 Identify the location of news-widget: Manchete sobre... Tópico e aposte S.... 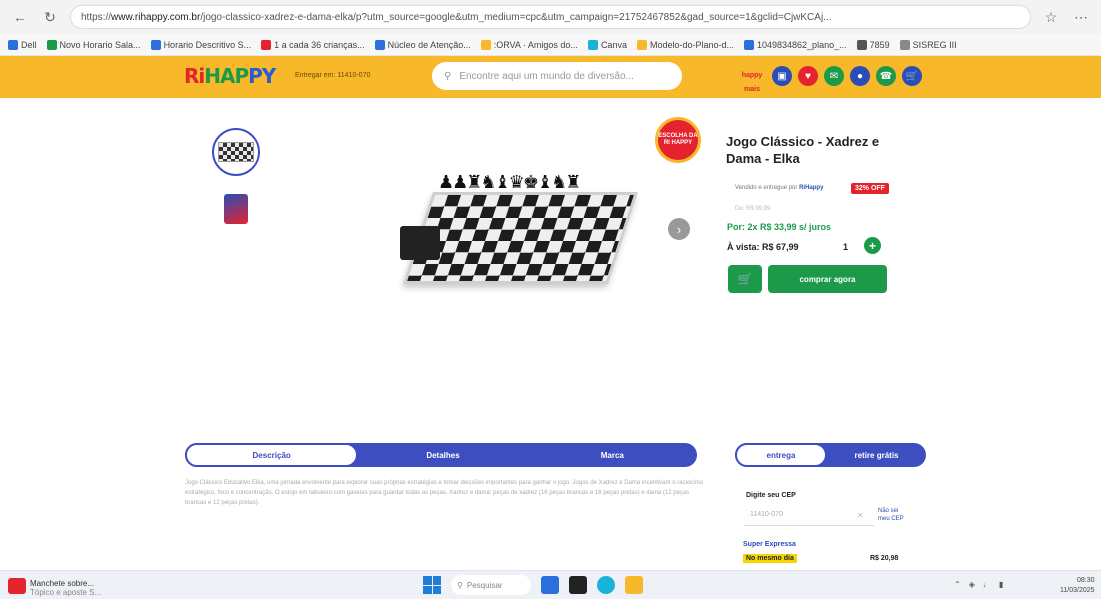
(65, 588).